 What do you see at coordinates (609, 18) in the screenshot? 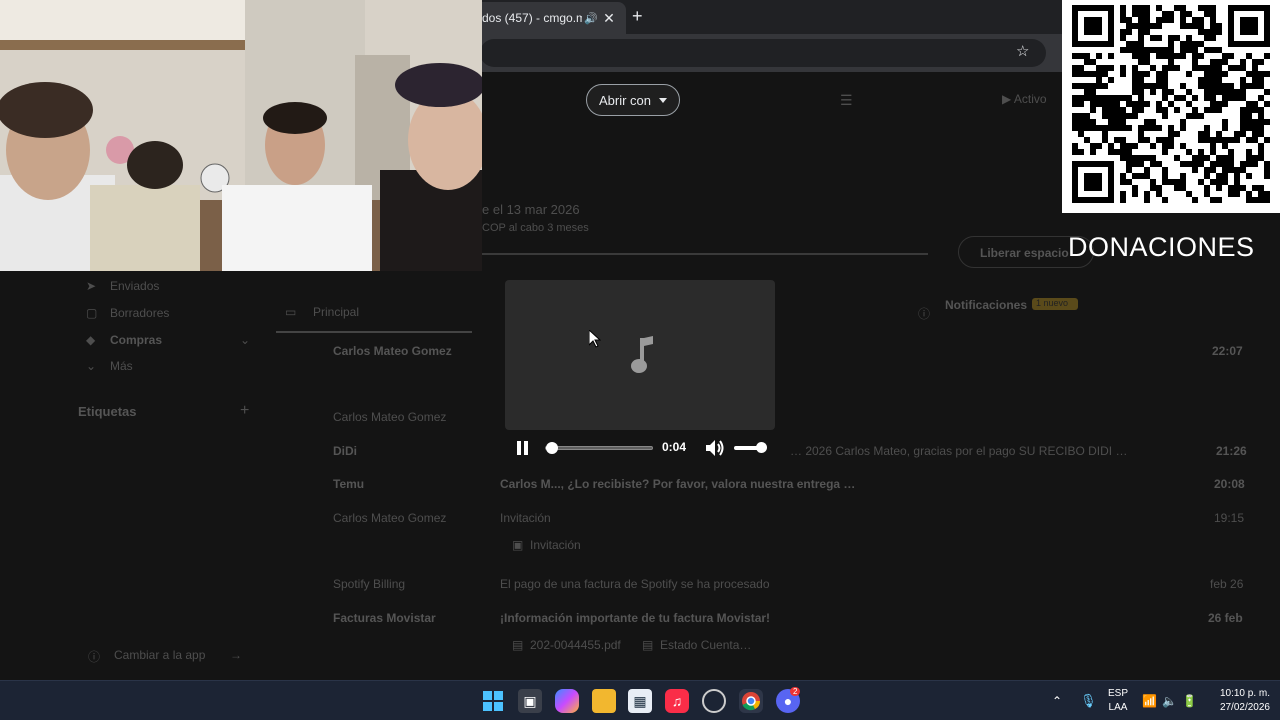
I see `tab-close-icon: ✕` at bounding box center [609, 18].